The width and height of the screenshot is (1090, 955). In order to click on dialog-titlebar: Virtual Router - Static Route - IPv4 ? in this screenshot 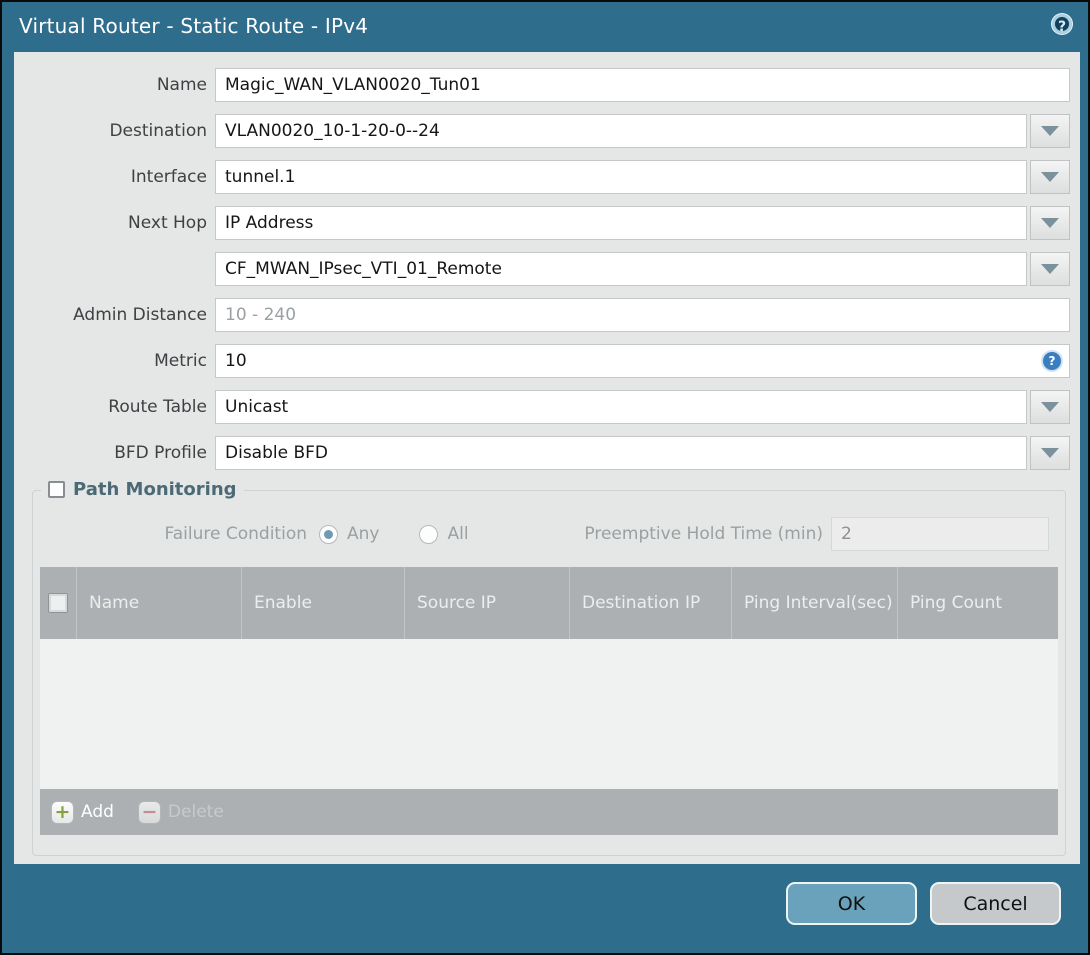, I will do `click(545, 26)`.